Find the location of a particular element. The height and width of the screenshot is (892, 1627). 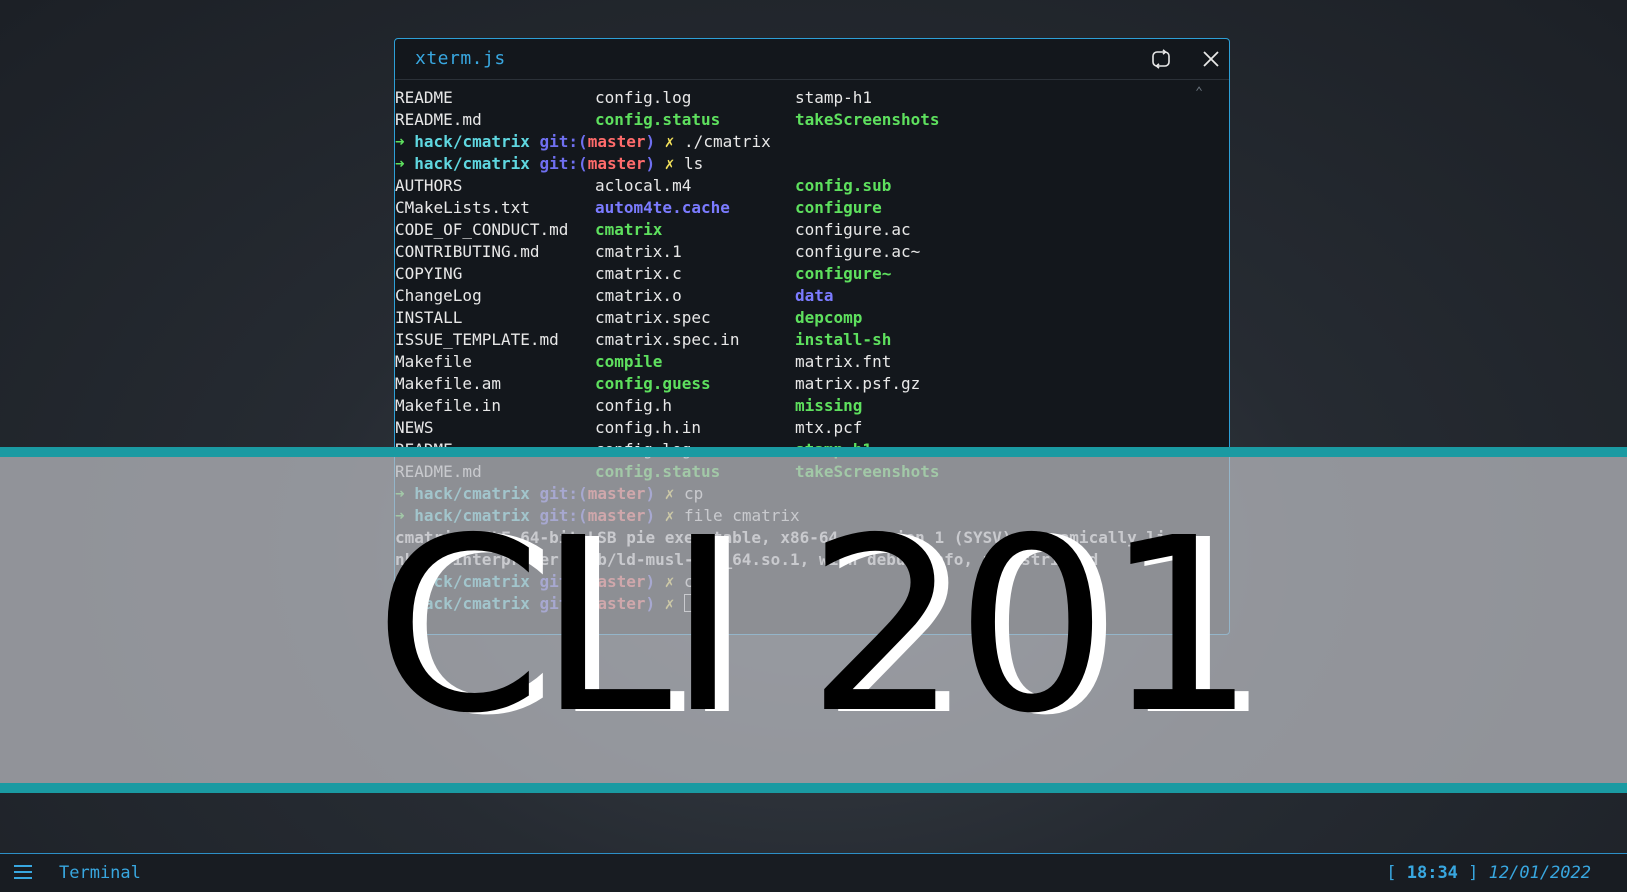

clock: [ 18:34 ] 12/01/2022 is located at coordinates (1488, 873).